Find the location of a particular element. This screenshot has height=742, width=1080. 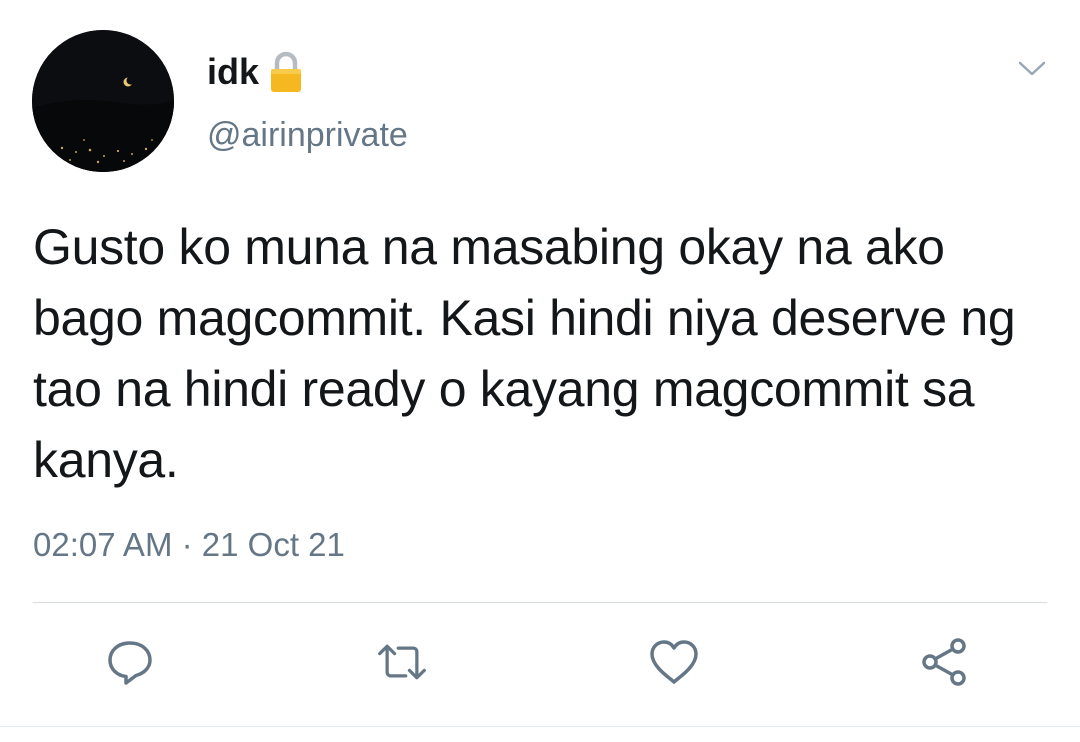

chevron-down-icon is located at coordinates (1032, 69).